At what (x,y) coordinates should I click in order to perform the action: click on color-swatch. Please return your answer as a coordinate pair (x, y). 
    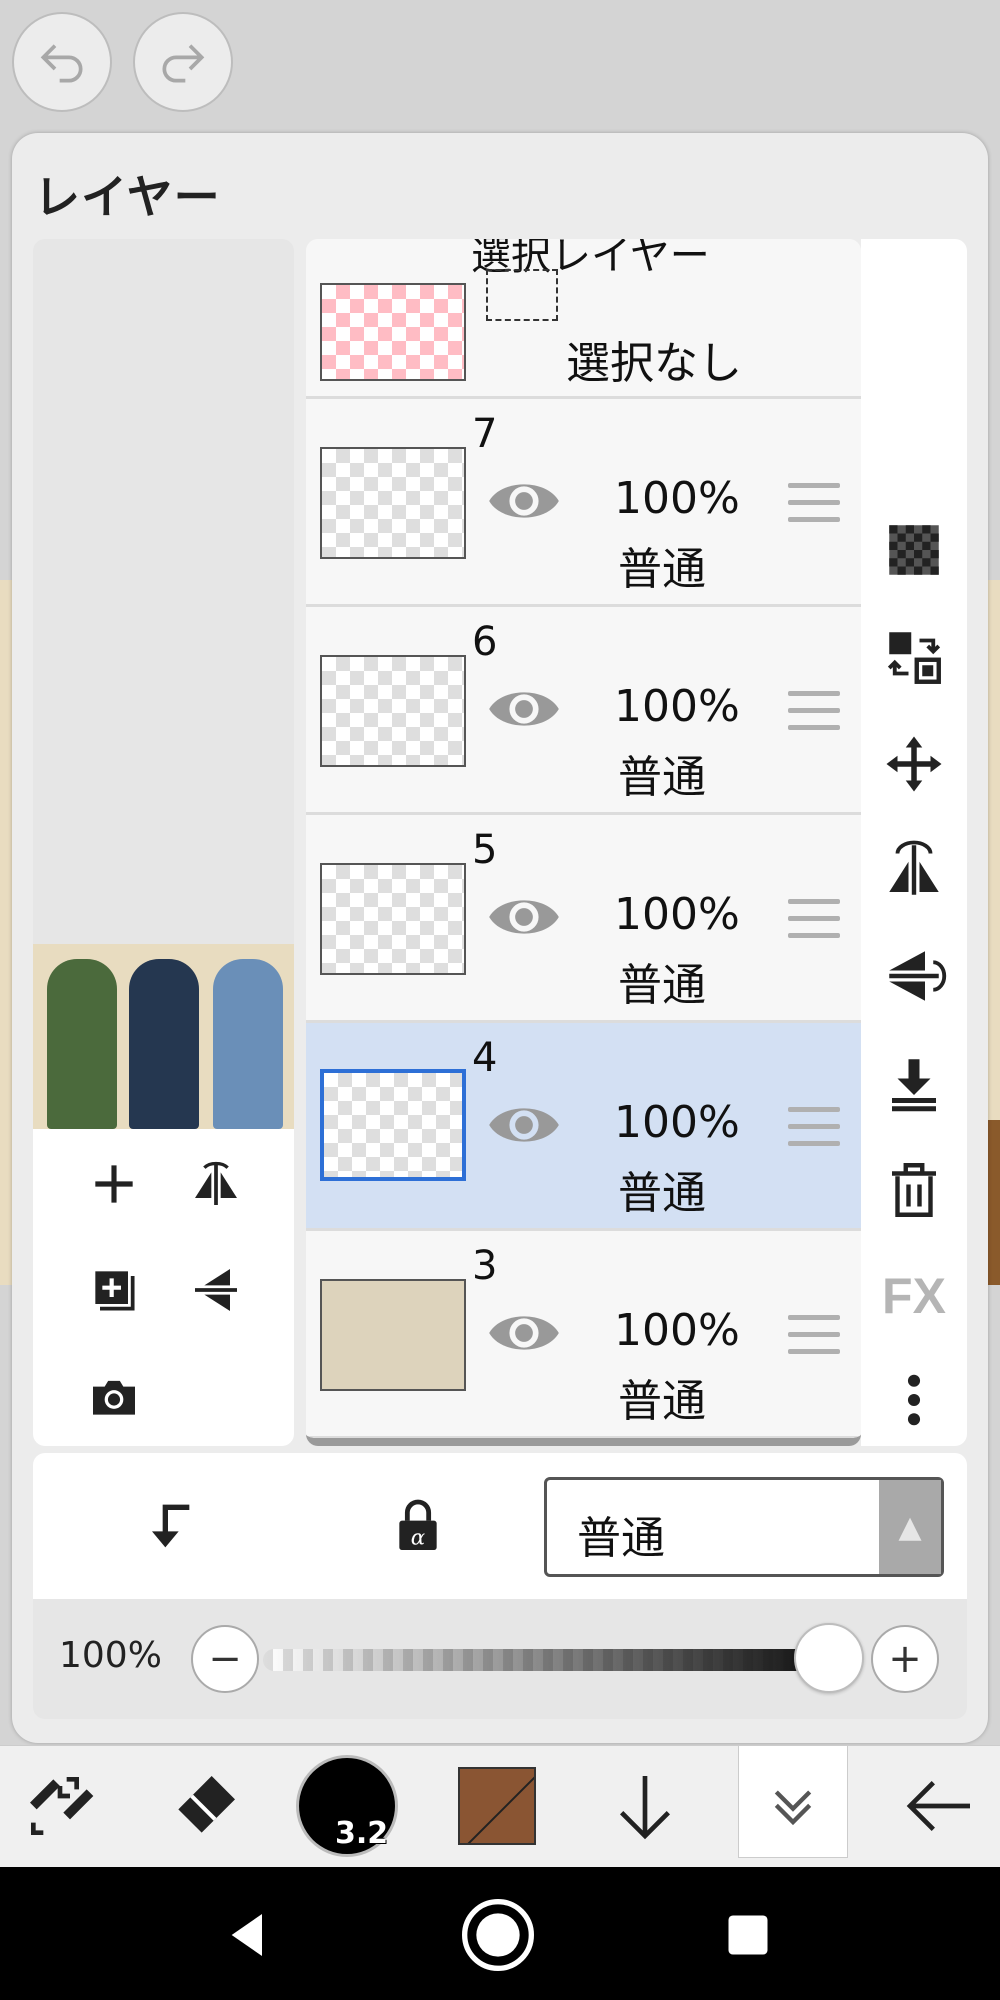
    Looking at the image, I should click on (497, 1806).